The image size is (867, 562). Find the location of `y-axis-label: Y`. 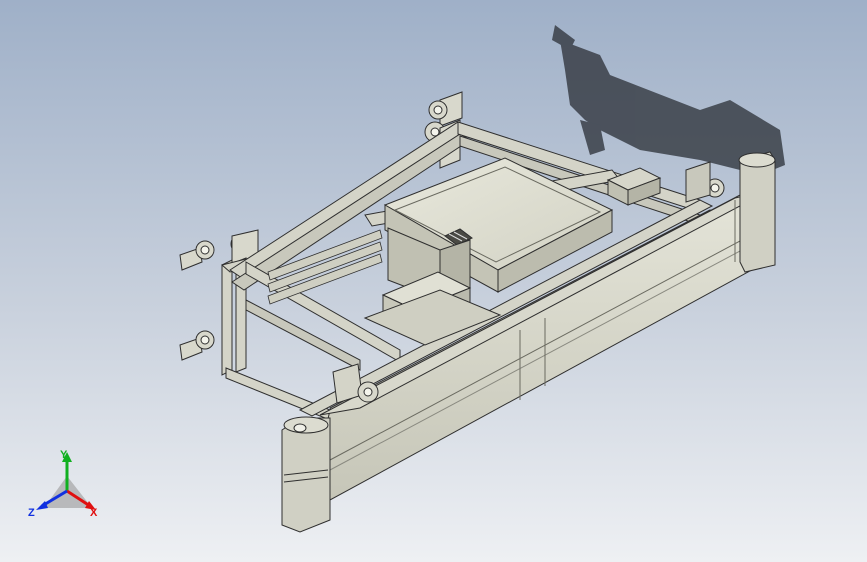

y-axis-label: Y is located at coordinates (64, 455).